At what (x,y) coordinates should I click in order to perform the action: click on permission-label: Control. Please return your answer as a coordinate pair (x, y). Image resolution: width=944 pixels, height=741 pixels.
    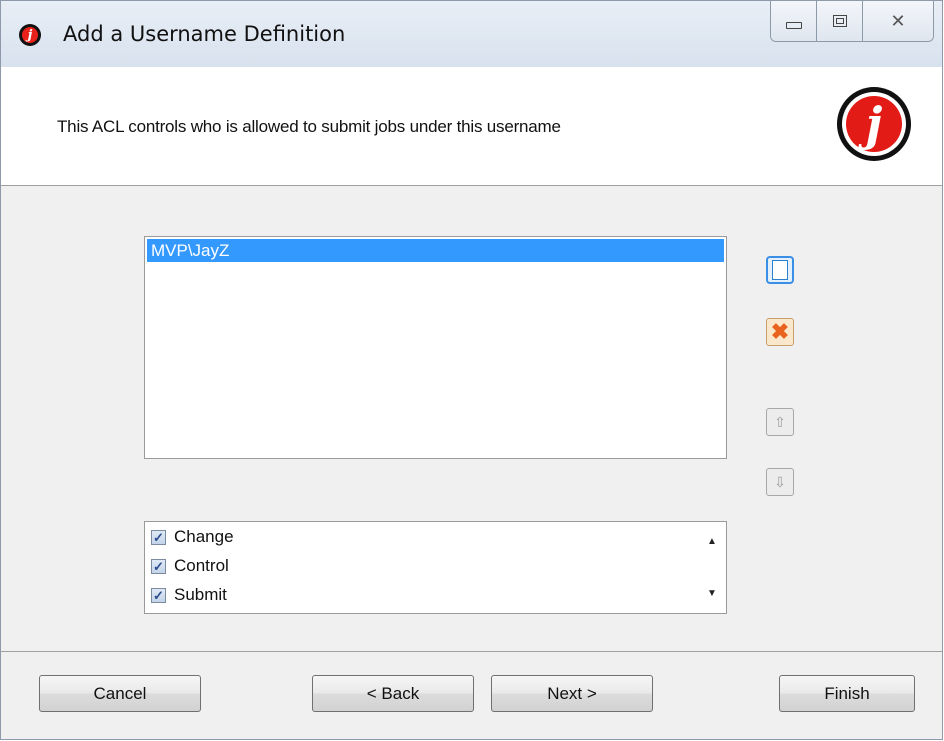
    Looking at the image, I should click on (201, 565).